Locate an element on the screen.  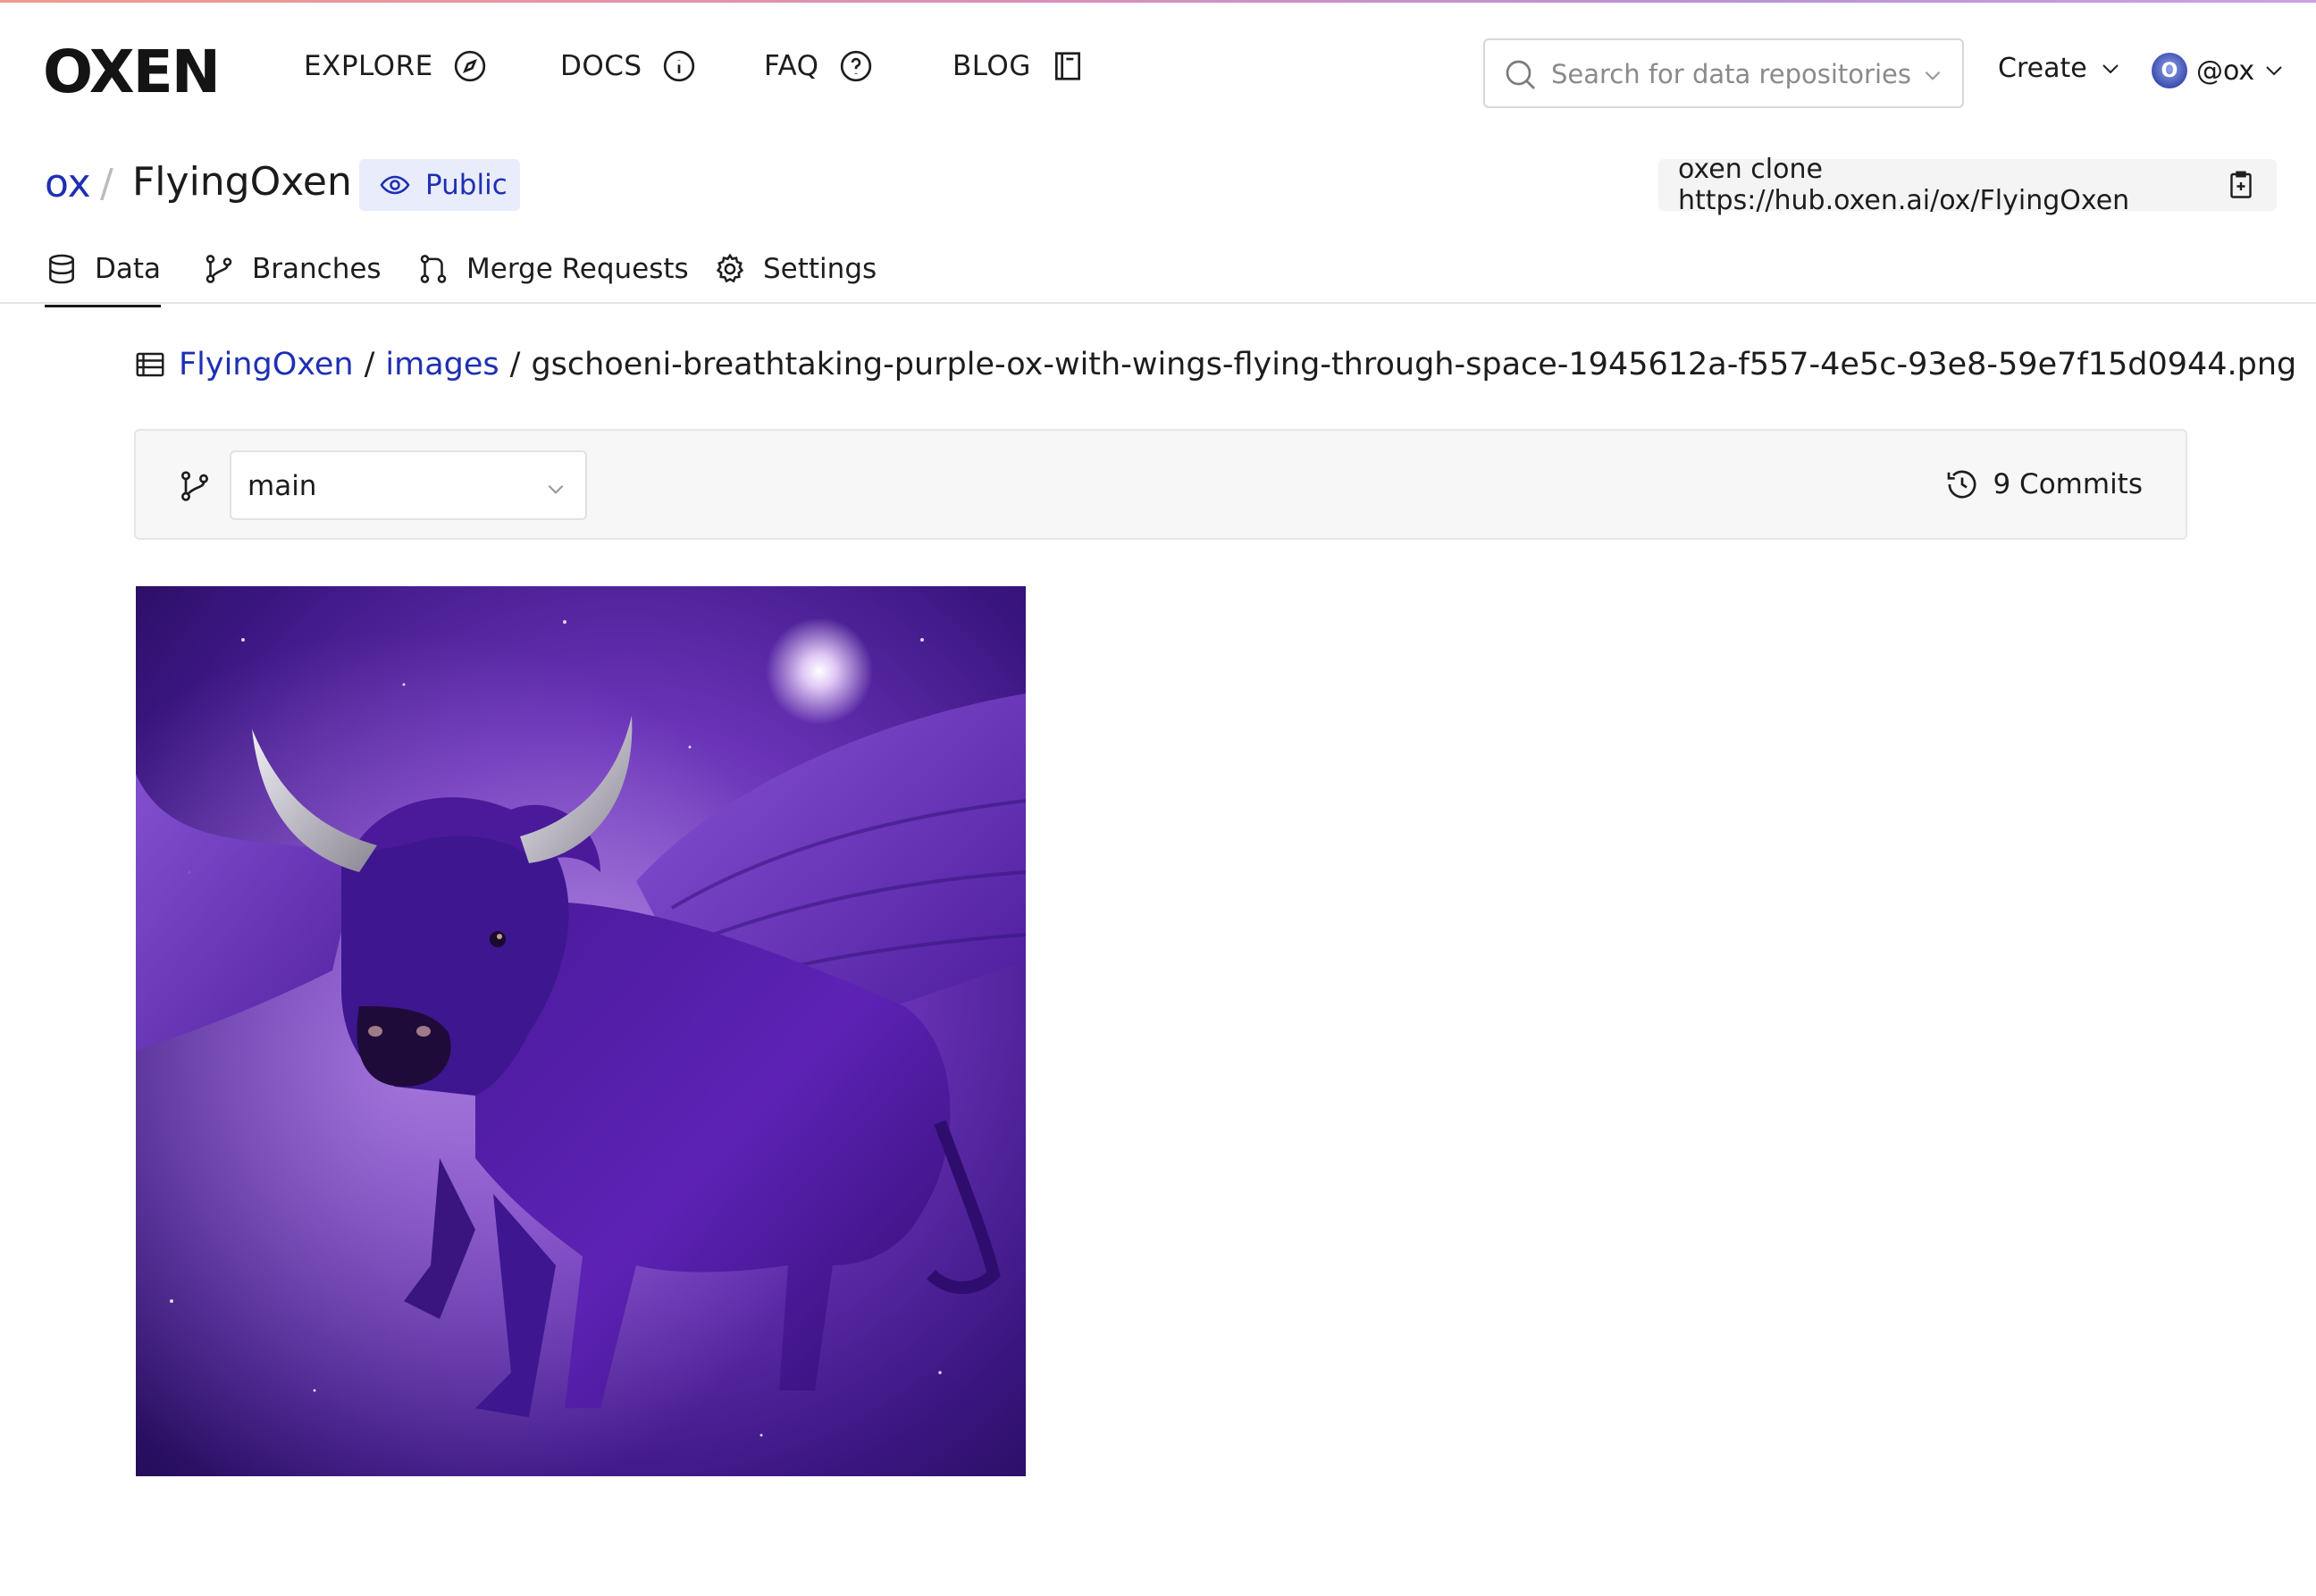
nav-blog: BLOG is located at coordinates (1018, 66).